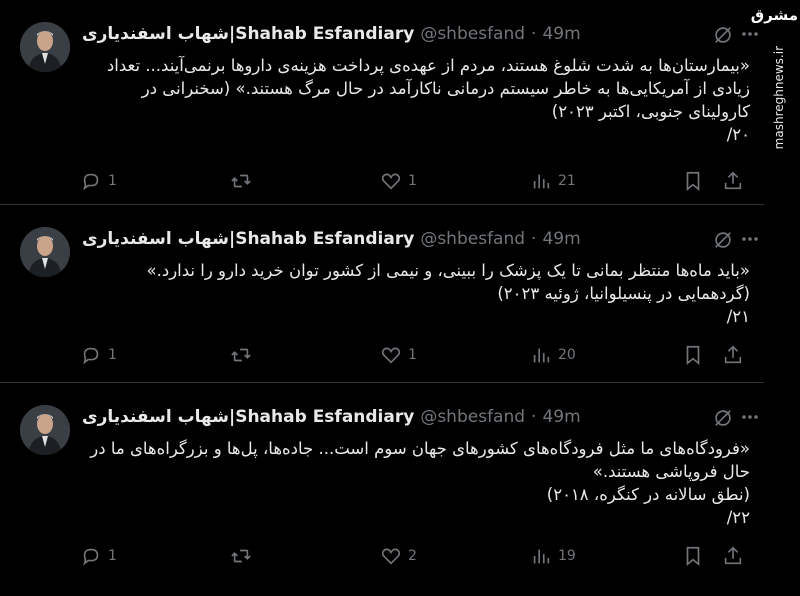 The height and width of the screenshot is (596, 800). I want to click on view-count: 19, so click(567, 556).